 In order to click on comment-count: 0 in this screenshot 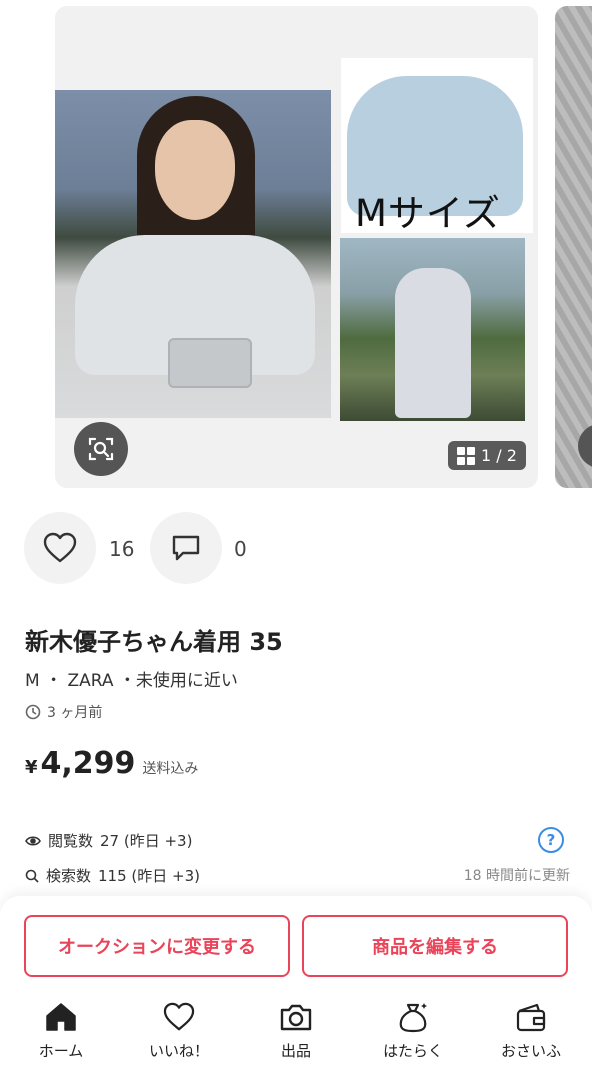, I will do `click(240, 549)`.